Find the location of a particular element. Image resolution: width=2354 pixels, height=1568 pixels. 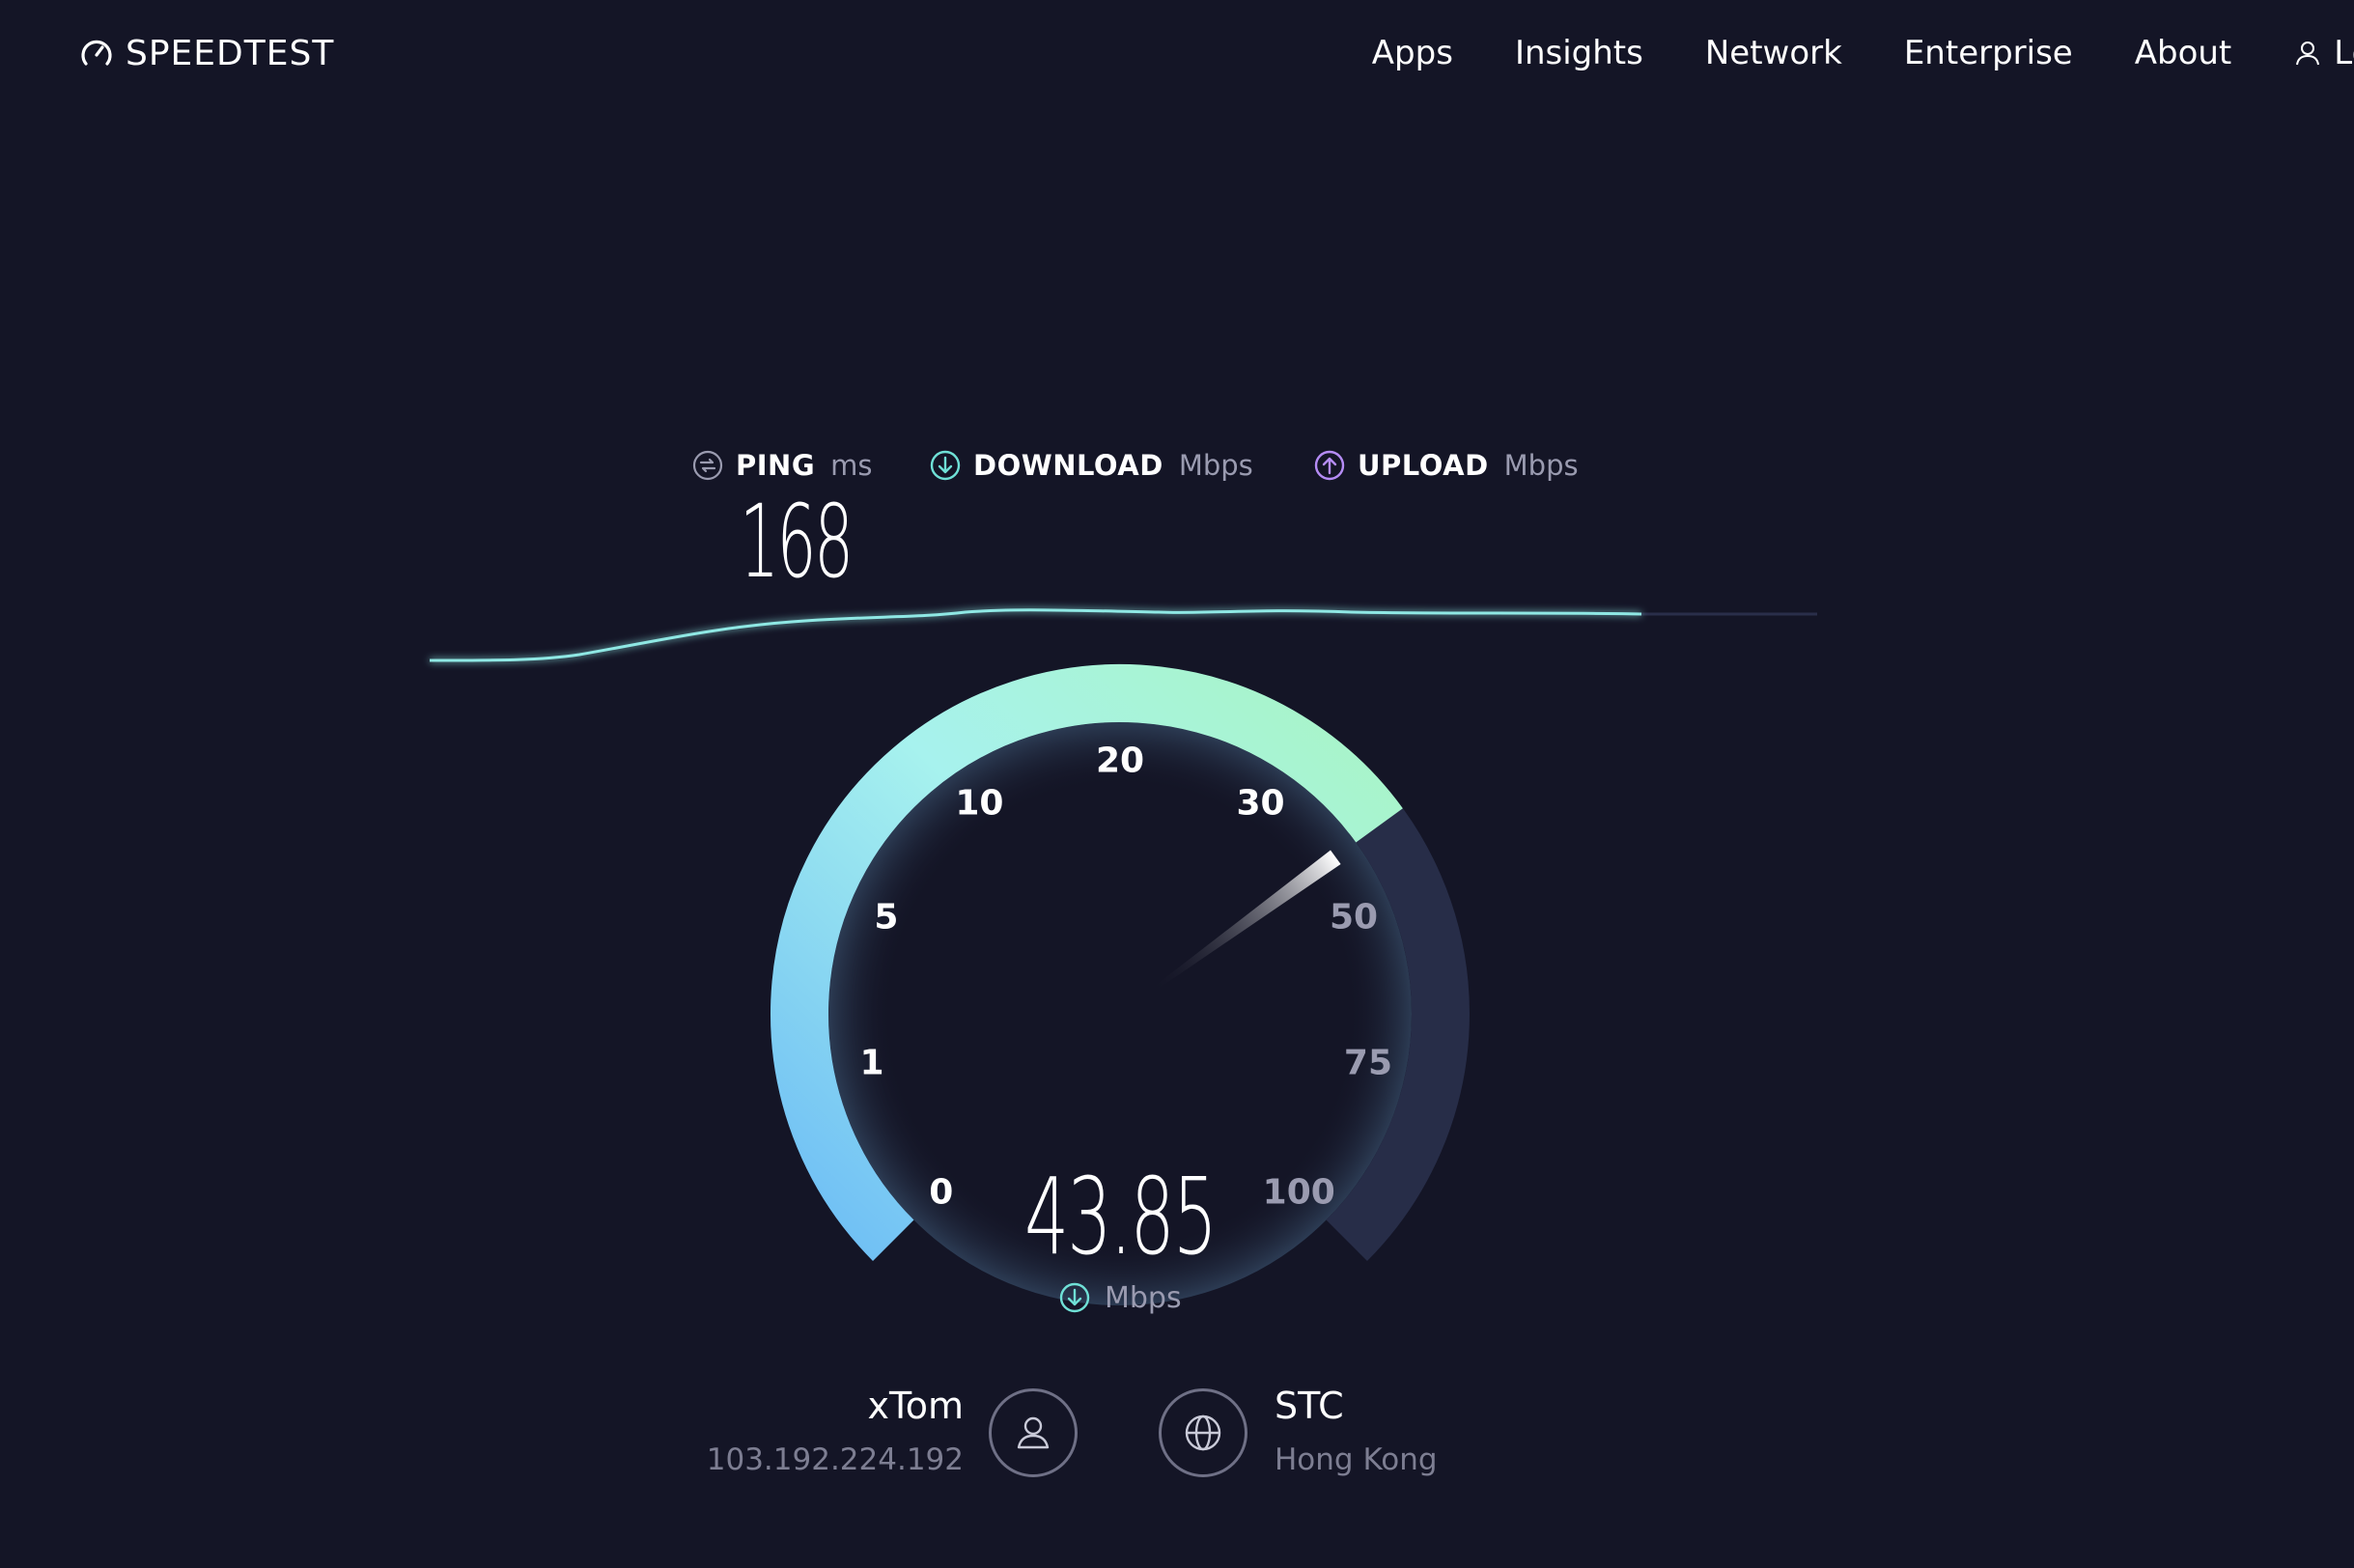

gauge-tick-label: 1 is located at coordinates (871, 1063).